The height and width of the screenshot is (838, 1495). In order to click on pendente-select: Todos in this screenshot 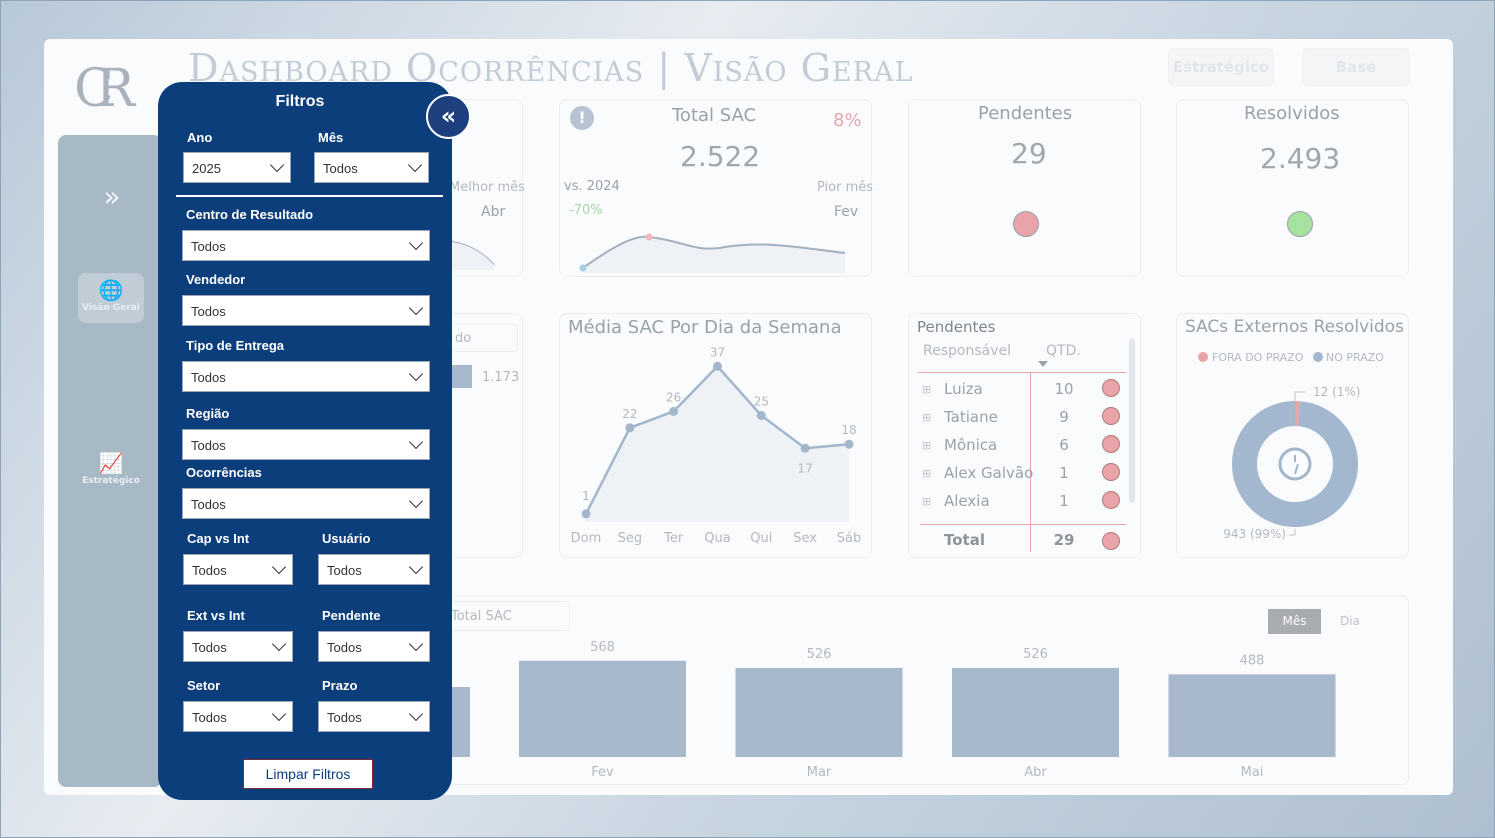, I will do `click(374, 646)`.